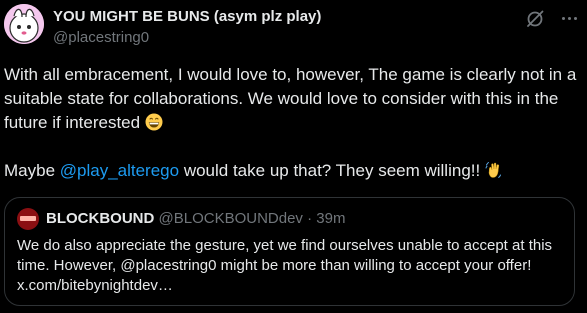 The height and width of the screenshot is (313, 587). Describe the element at coordinates (28, 219) in the screenshot. I see `quoted-author-avatar` at that location.